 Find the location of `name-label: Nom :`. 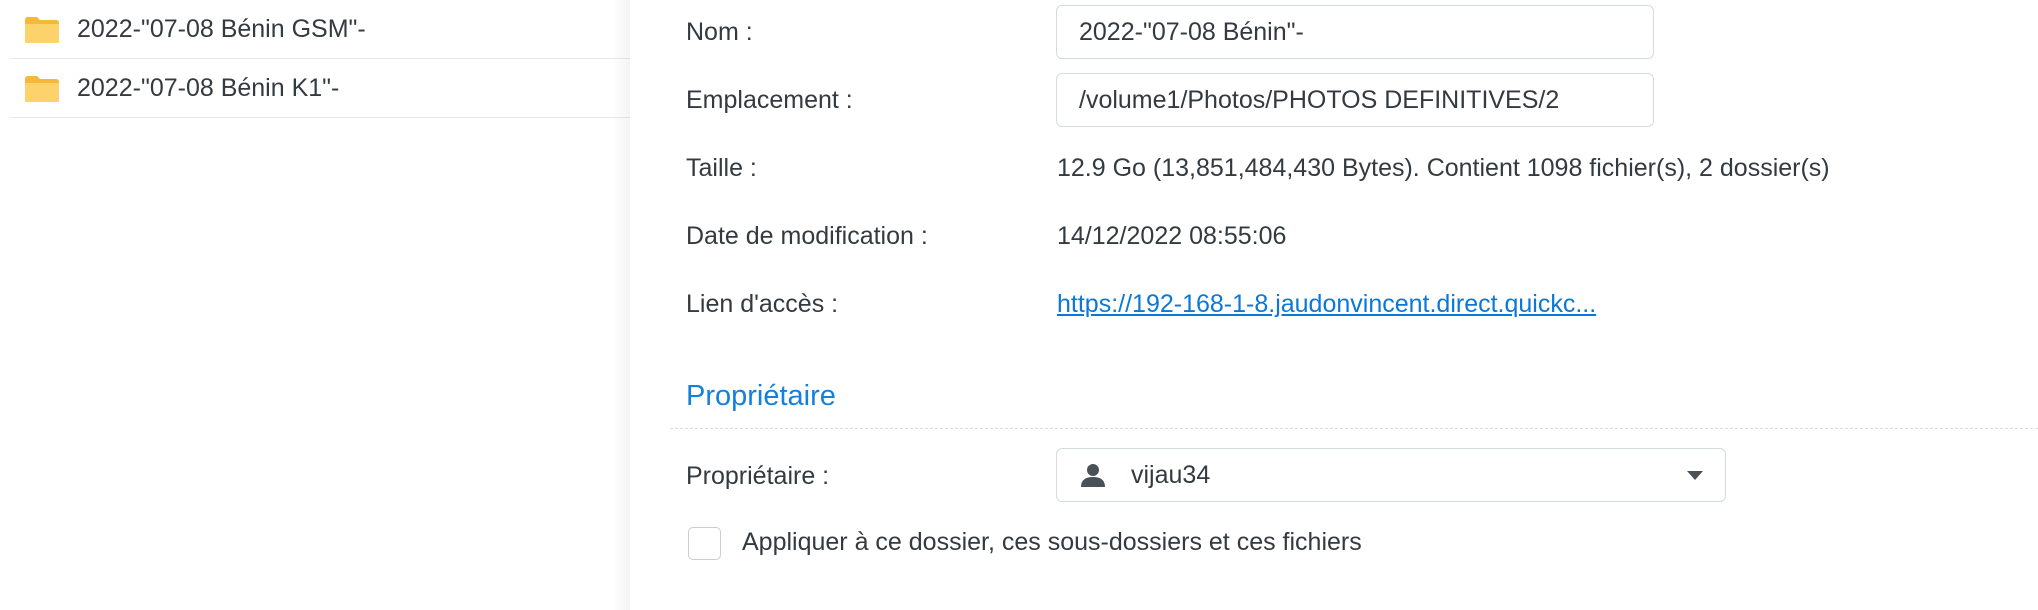

name-label: Nom : is located at coordinates (719, 32).